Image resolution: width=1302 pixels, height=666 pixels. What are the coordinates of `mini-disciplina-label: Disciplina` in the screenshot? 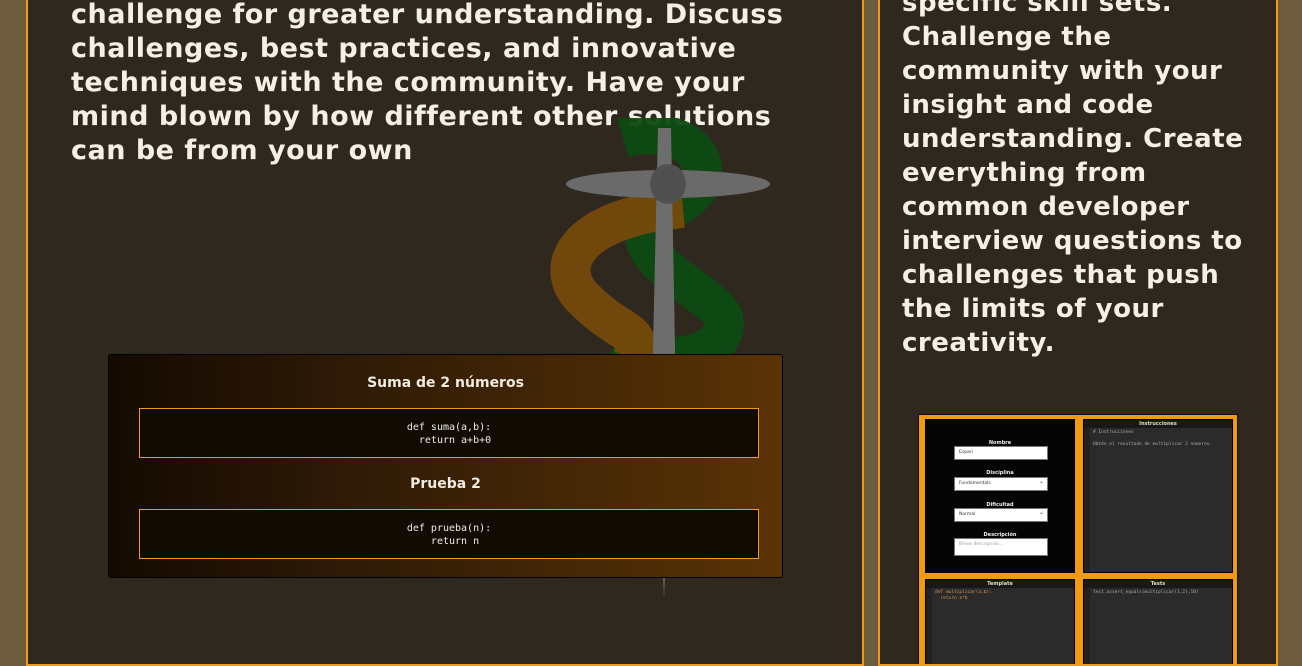 It's located at (1000, 473).